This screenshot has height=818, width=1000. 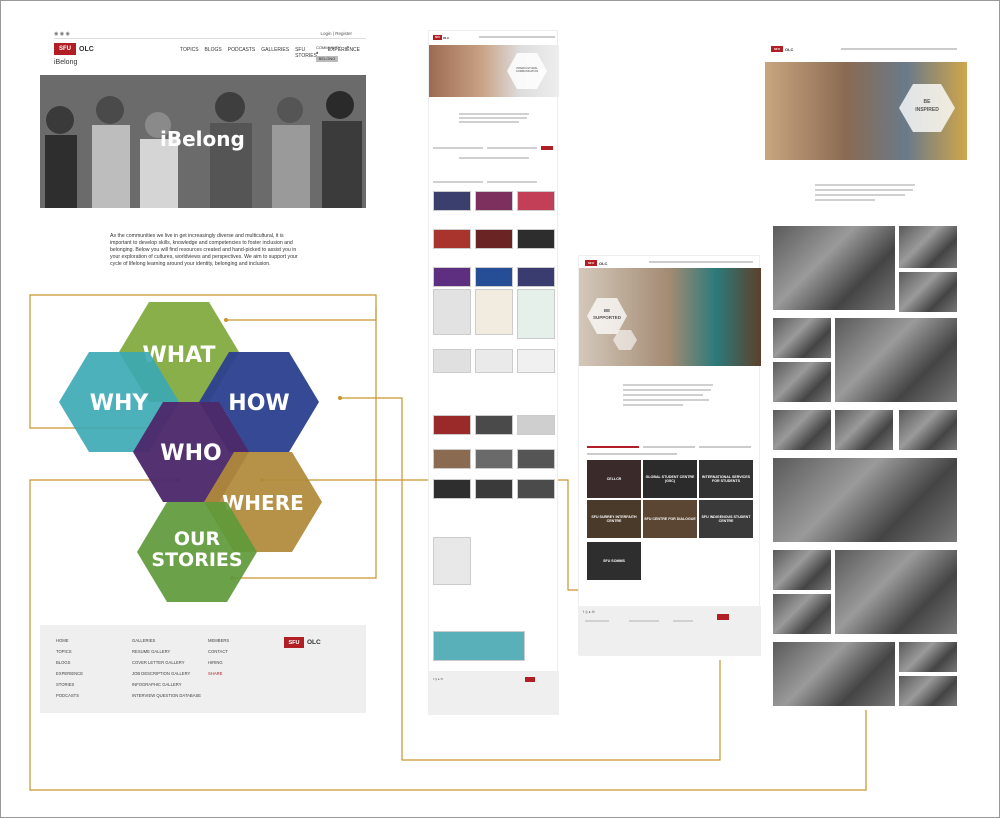 I want to click on nav-galleries: GALLERIES, so click(x=275, y=53).